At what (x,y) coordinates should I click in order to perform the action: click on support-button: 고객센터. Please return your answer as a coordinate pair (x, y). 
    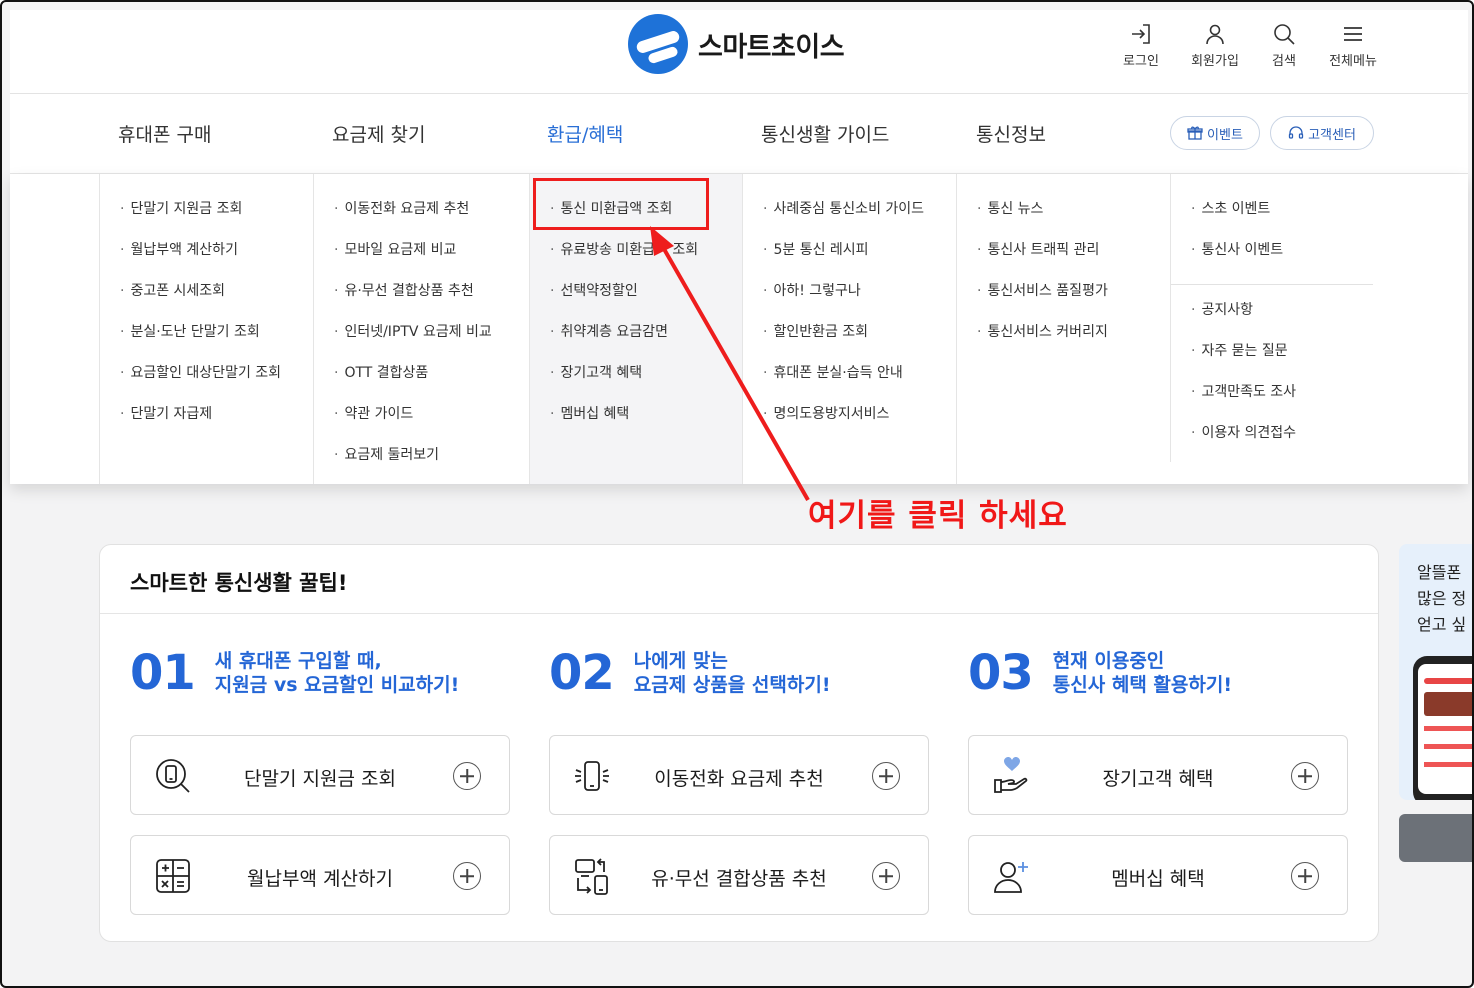
    Looking at the image, I should click on (1322, 133).